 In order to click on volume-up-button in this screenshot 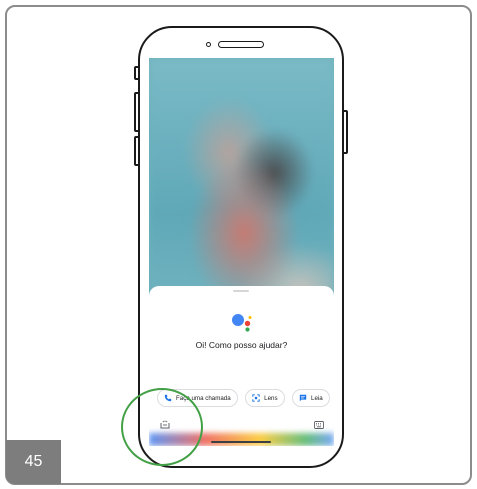, I will do `click(137, 112)`.